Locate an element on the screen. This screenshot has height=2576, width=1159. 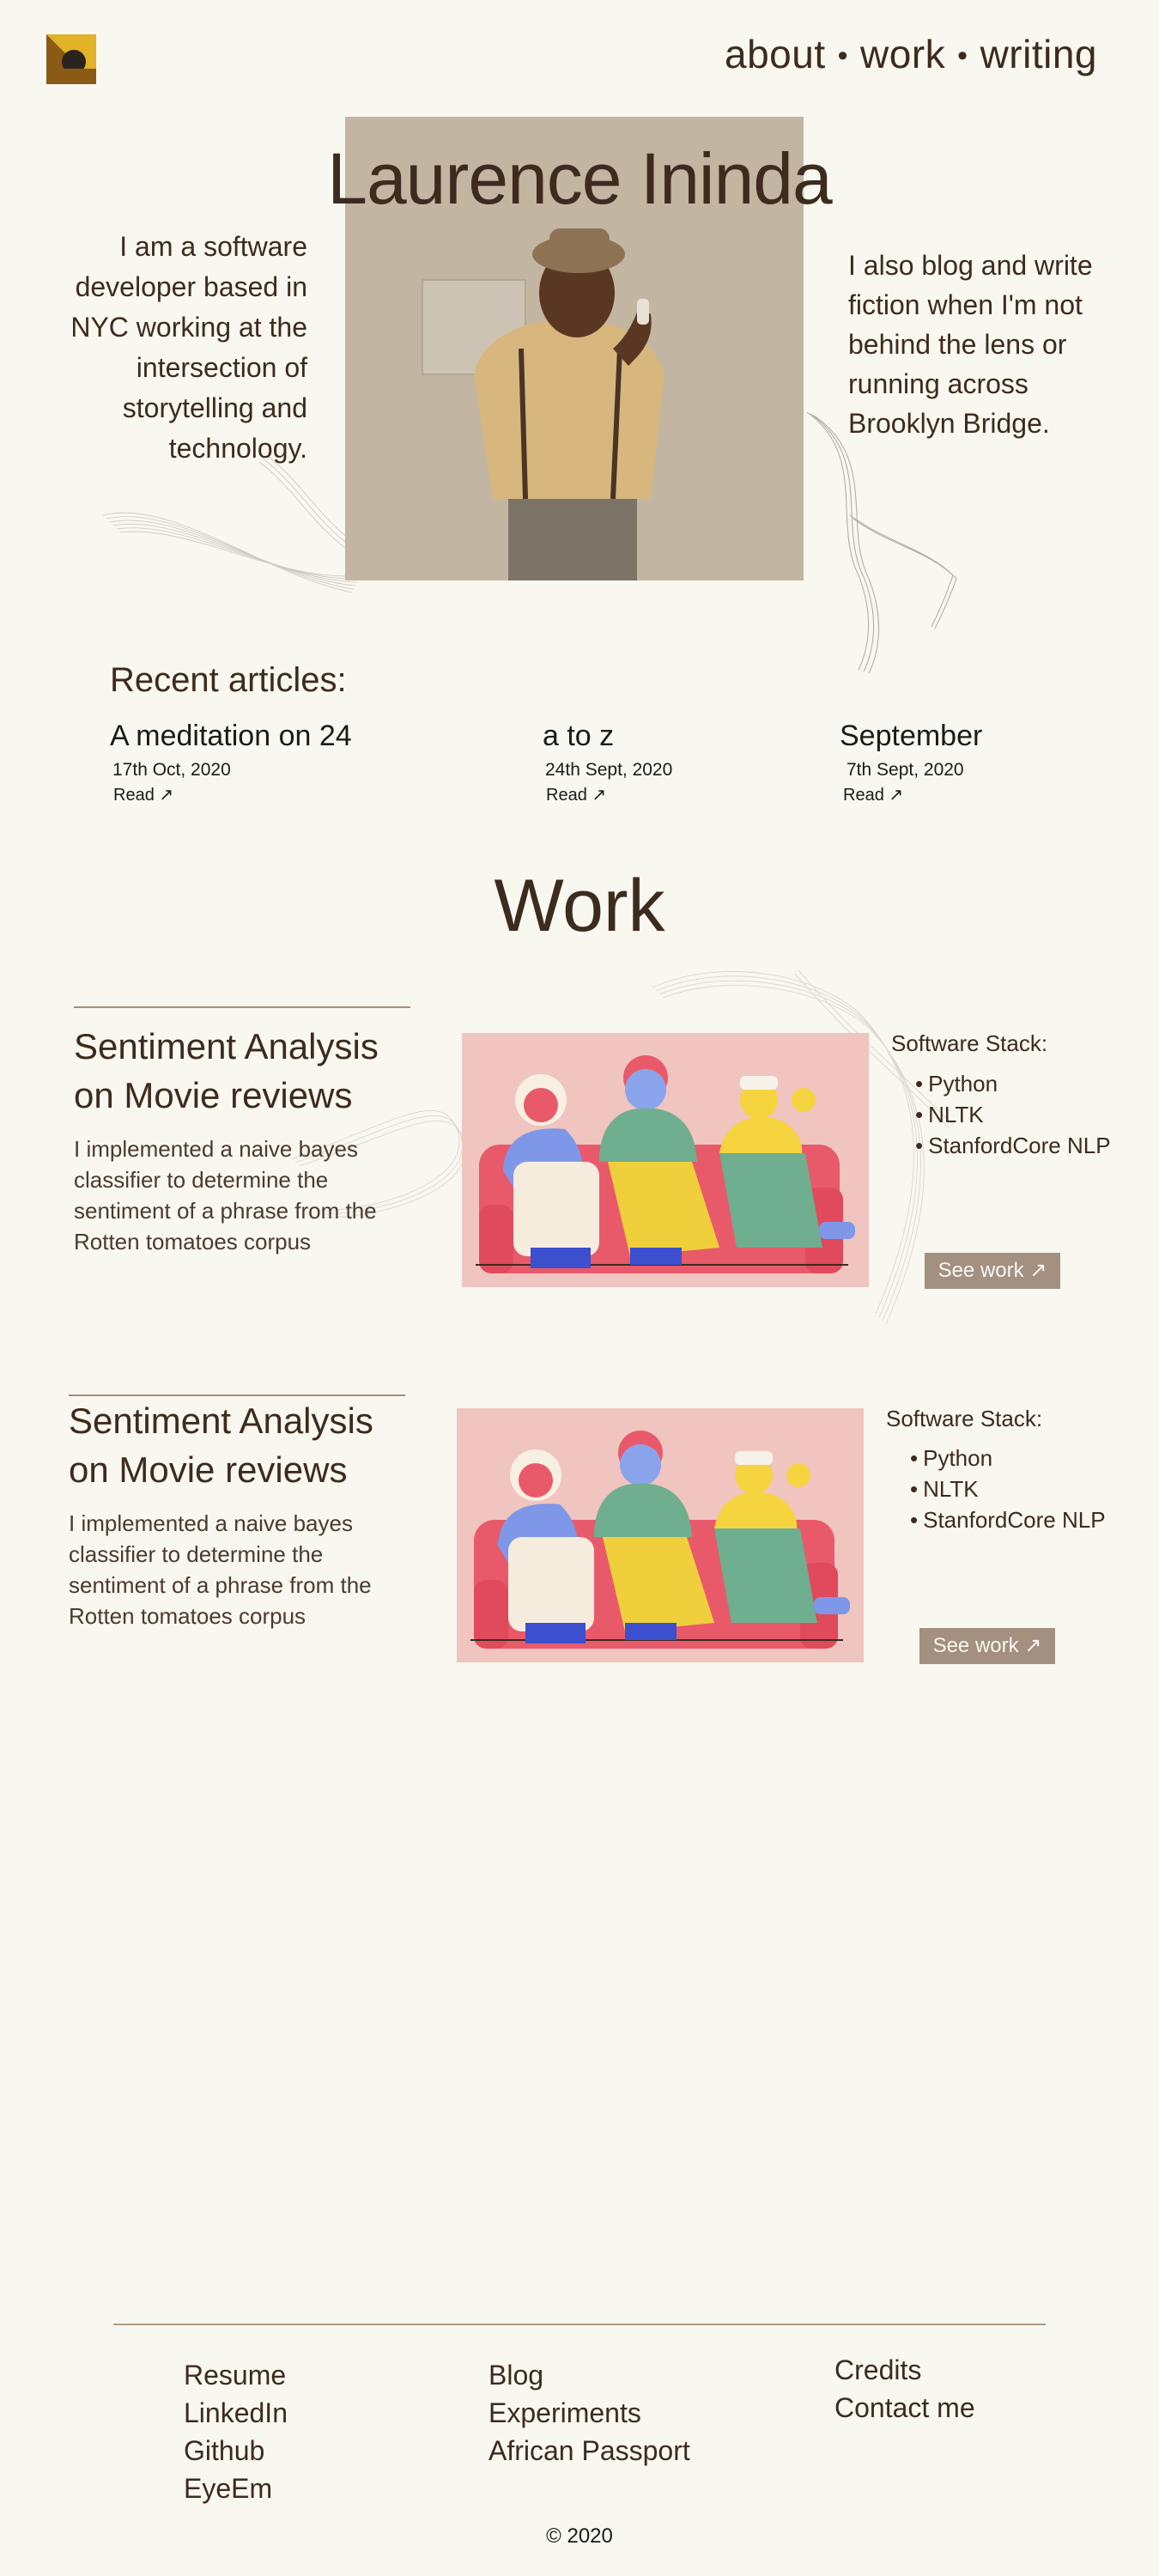
article-item: September 7th Sept, 2020 Read ↗ is located at coordinates (911, 762).